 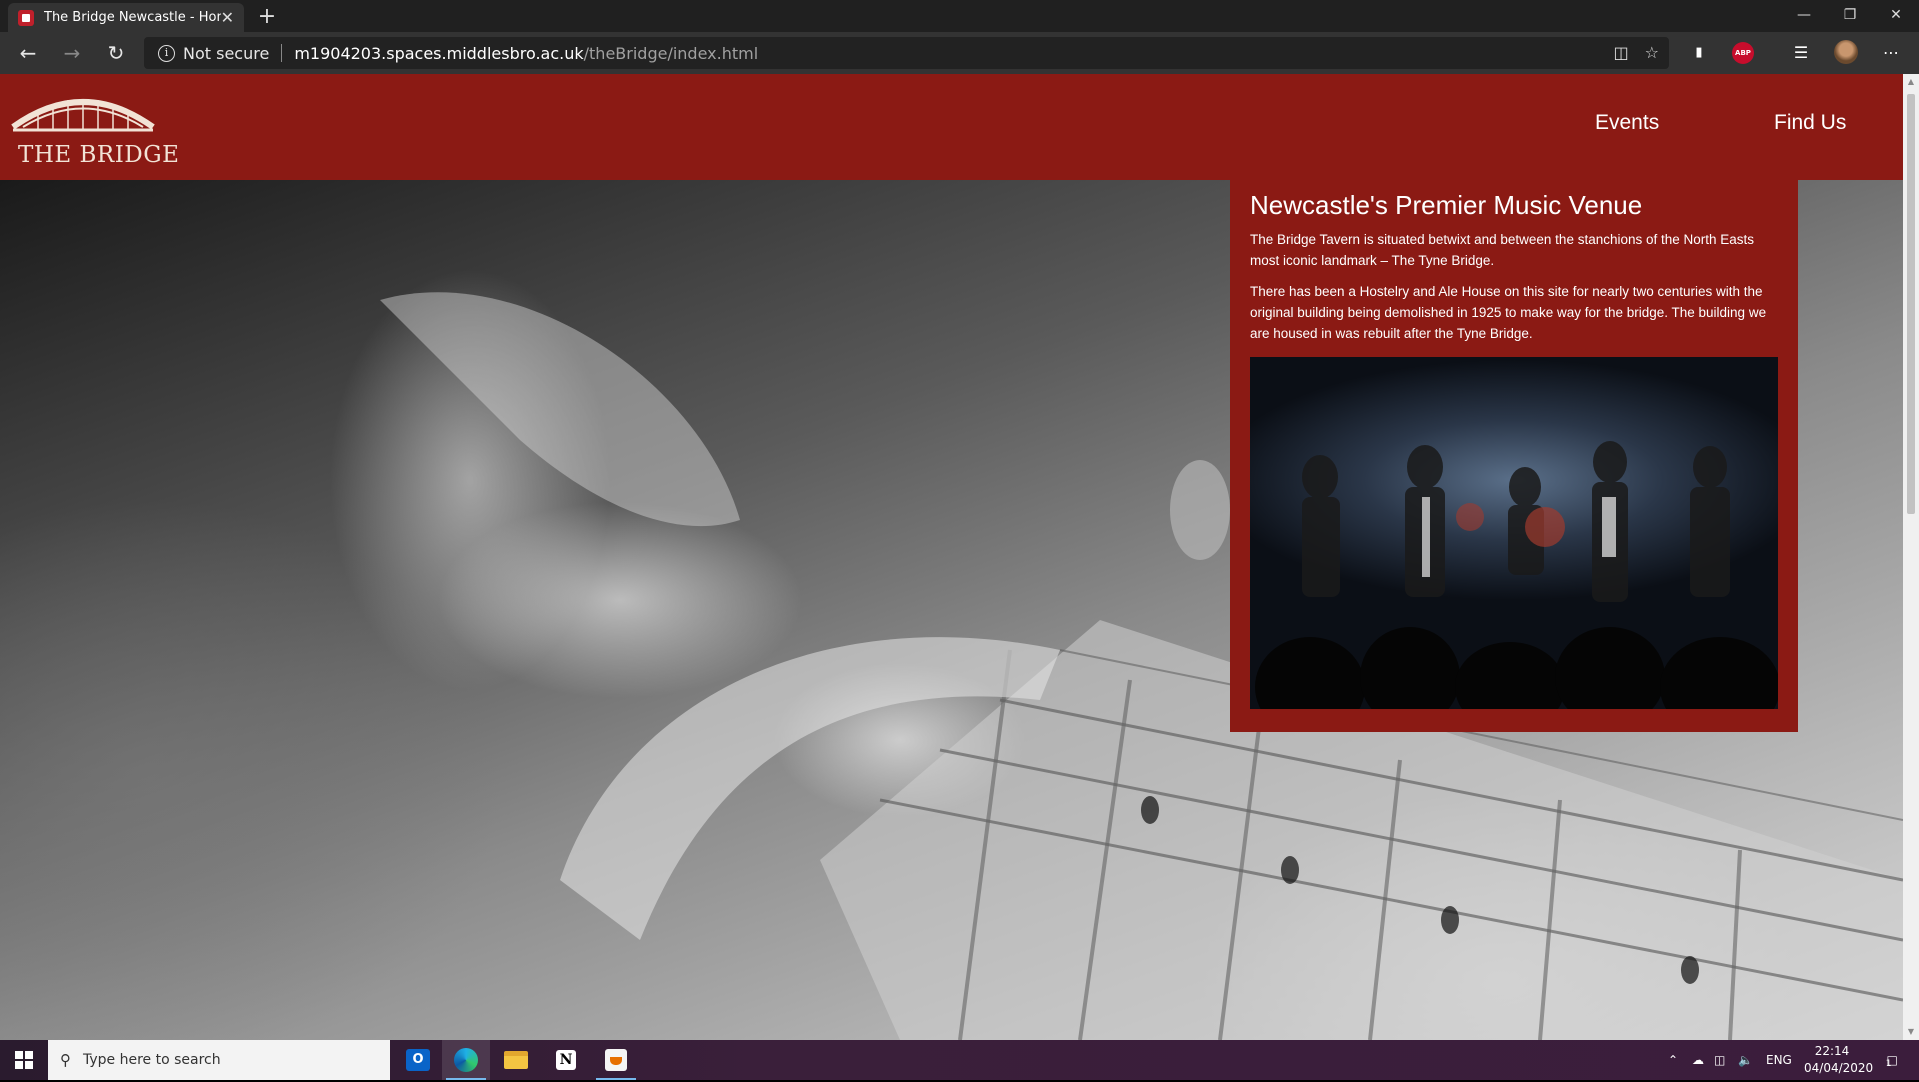 I want to click on nav-link-find-us: Find Us, so click(x=1810, y=123).